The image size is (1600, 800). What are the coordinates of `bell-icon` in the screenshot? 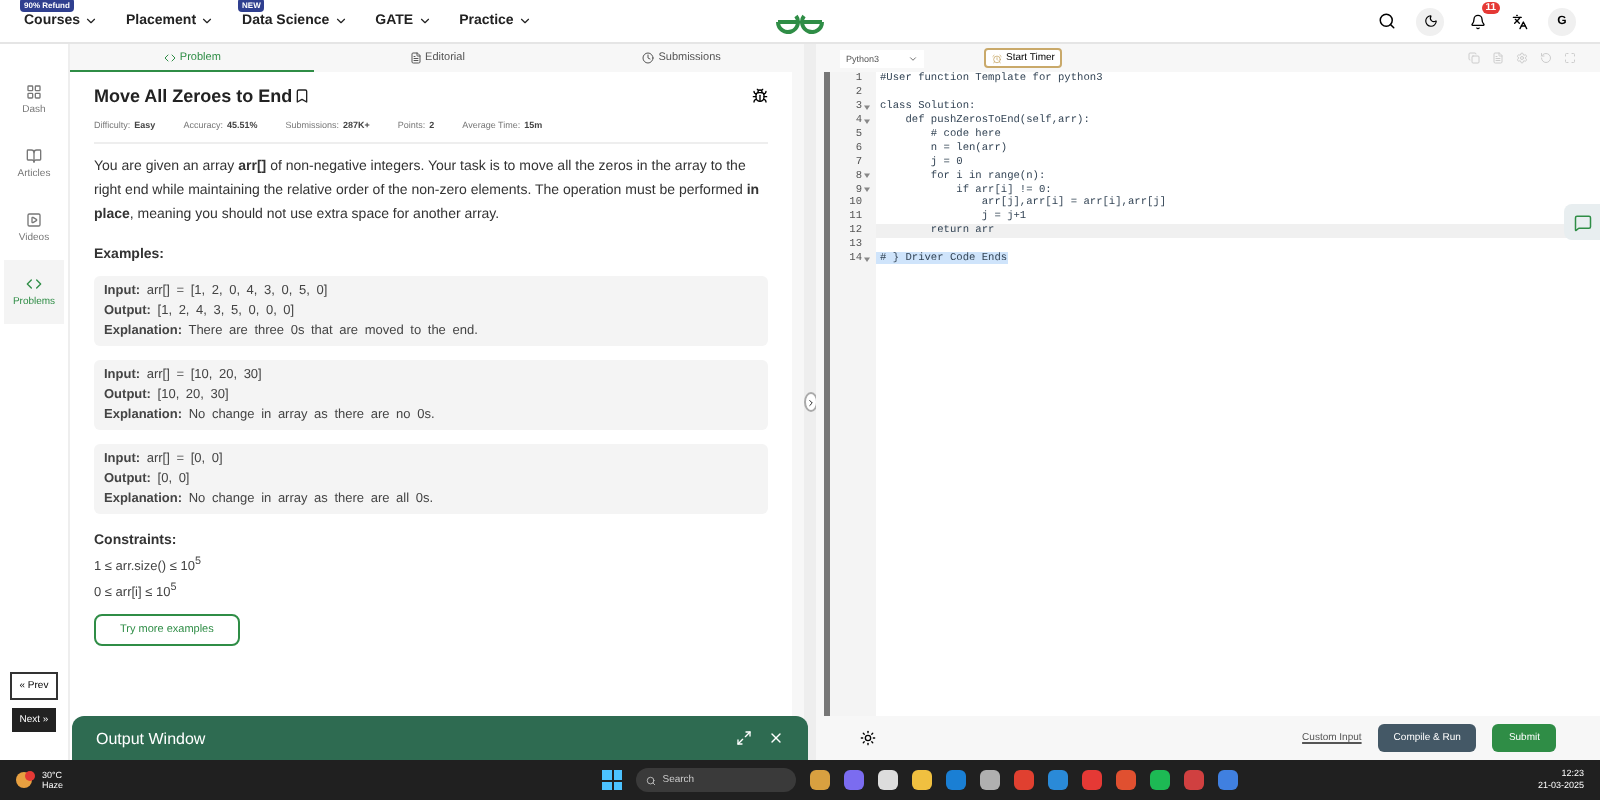 It's located at (1478, 21).